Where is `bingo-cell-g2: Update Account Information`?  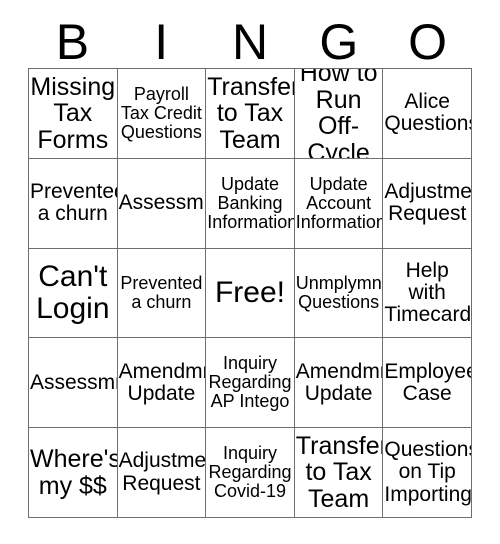
bingo-cell-g2: Update Account Information is located at coordinates (339, 203).